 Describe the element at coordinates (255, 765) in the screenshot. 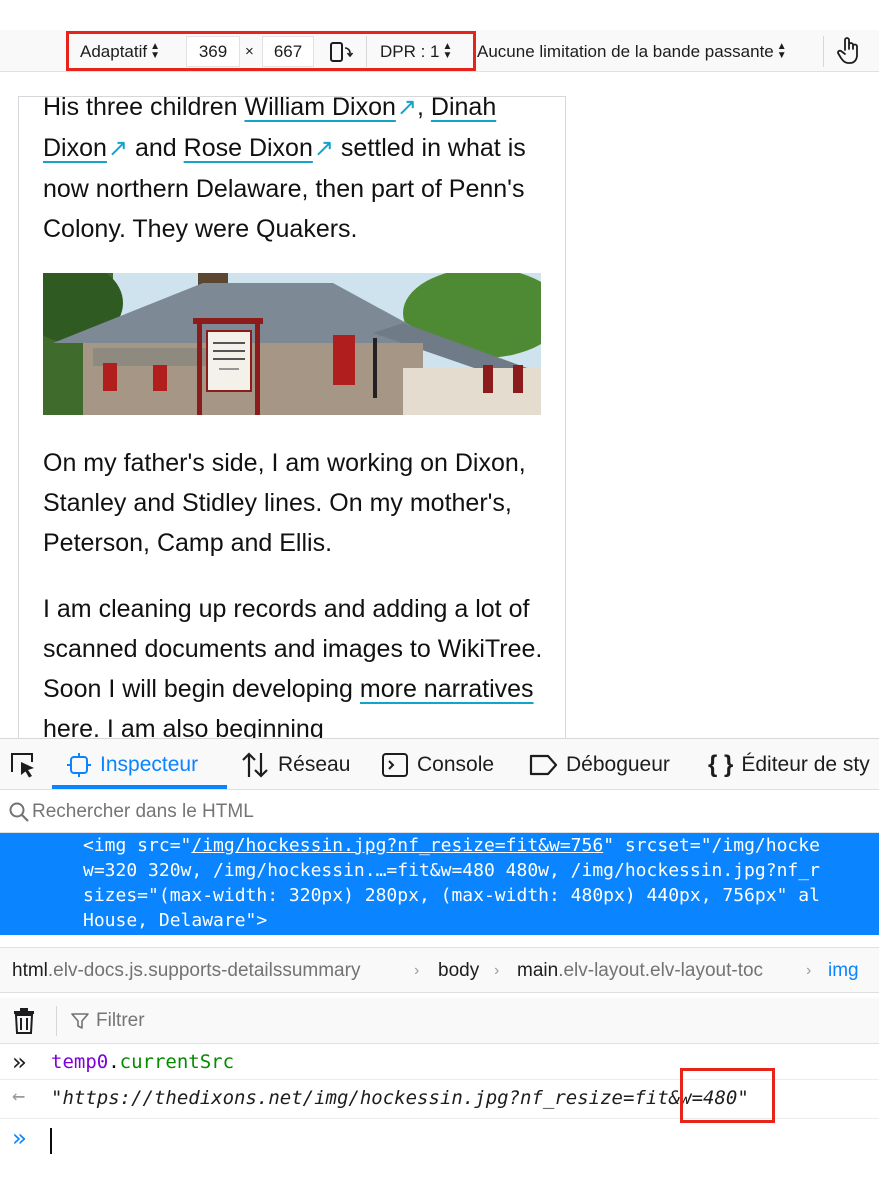

I see `network-icon` at that location.